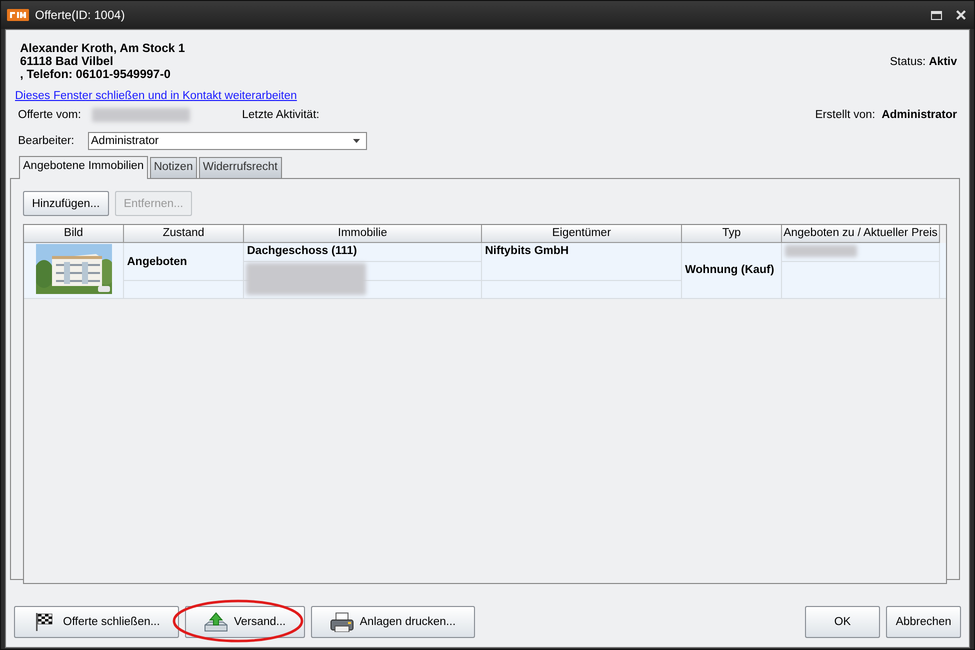 This screenshot has width=975, height=650. I want to click on tab: Angebotene Immobilien, so click(83, 167).